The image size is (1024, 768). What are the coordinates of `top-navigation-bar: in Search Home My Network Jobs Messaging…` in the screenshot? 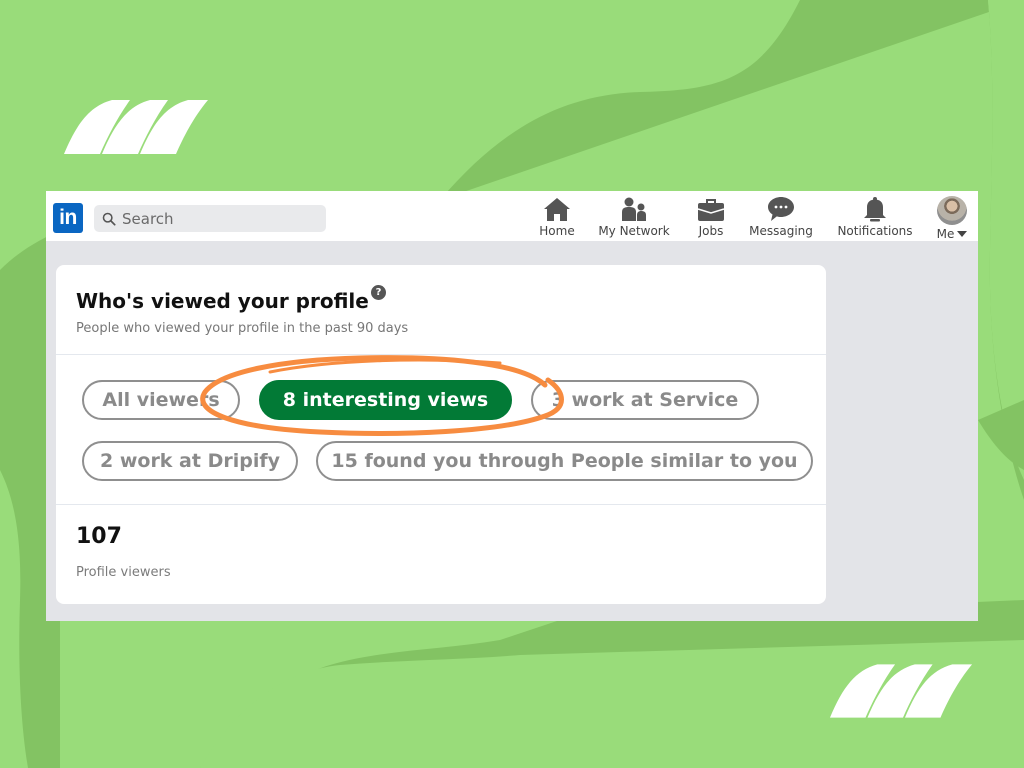 It's located at (512, 216).